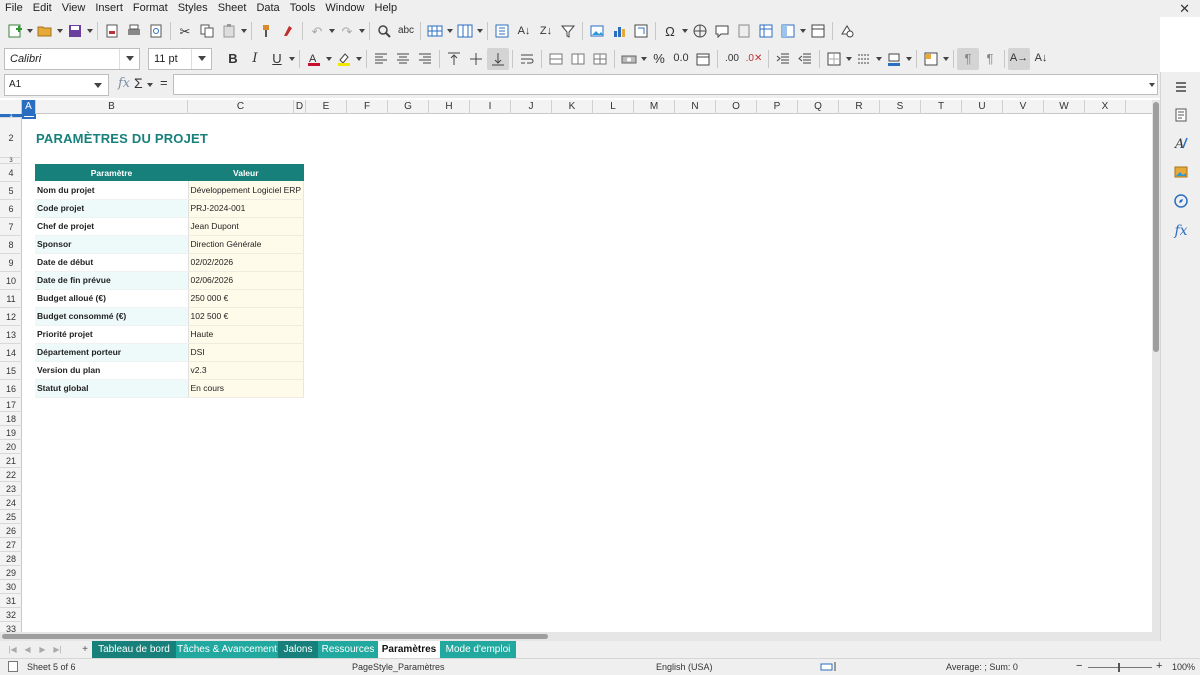 Image resolution: width=1200 pixels, height=675 pixels. Describe the element at coordinates (409, 649) in the screenshot. I see `sheet-tab: Paramètres` at that location.